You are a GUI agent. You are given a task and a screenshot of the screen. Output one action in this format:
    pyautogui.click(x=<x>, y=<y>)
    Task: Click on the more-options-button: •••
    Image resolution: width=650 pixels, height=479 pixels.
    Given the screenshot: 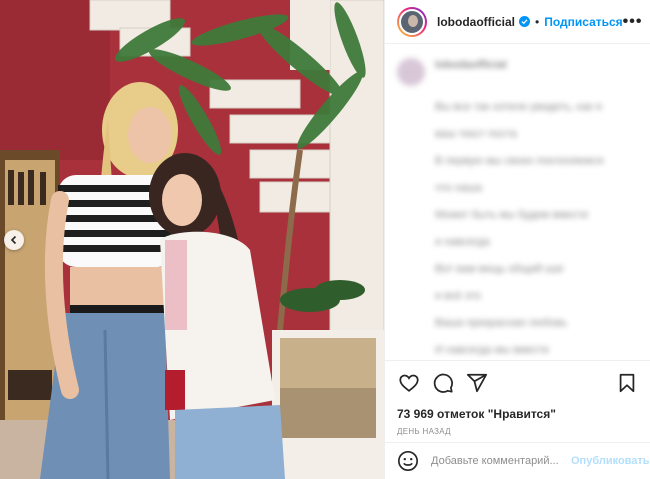 What is the action you would take?
    pyautogui.click(x=633, y=22)
    